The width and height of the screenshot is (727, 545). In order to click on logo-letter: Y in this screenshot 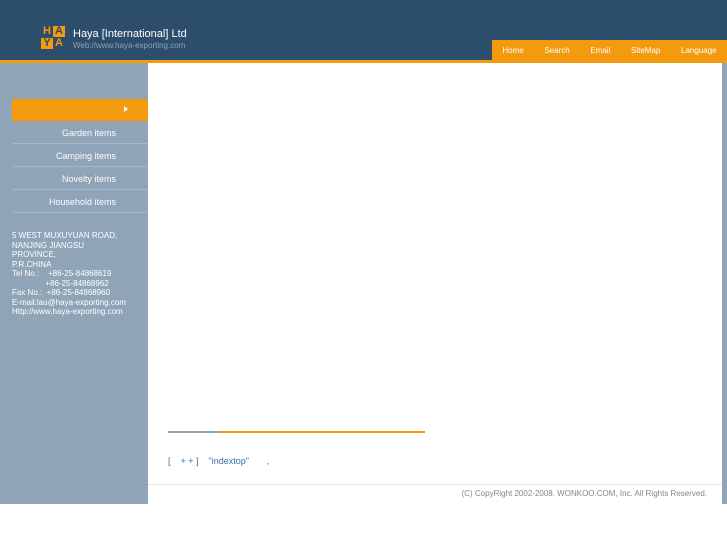, I will do `click(47, 43)`.